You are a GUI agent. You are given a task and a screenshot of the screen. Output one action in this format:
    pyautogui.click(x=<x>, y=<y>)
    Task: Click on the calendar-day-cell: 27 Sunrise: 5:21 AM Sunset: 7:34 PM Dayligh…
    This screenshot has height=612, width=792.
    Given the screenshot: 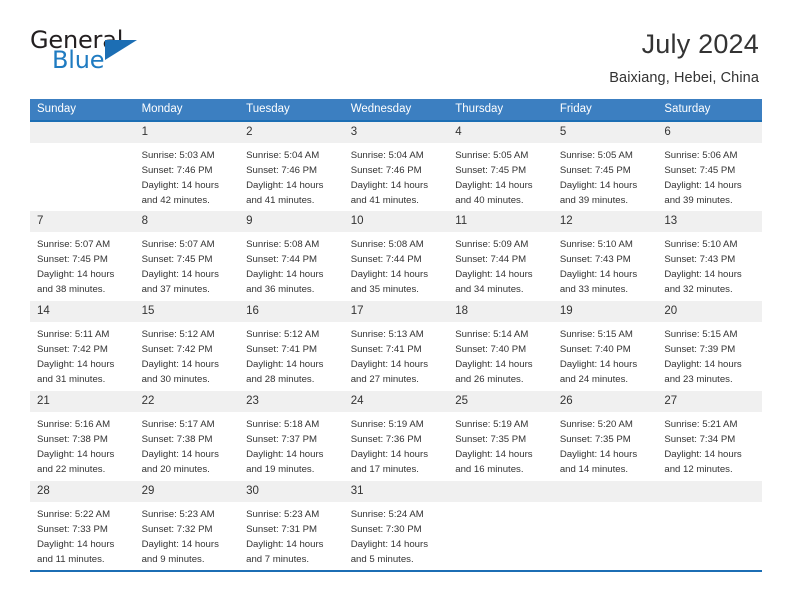 What is the action you would take?
    pyautogui.click(x=709, y=434)
    